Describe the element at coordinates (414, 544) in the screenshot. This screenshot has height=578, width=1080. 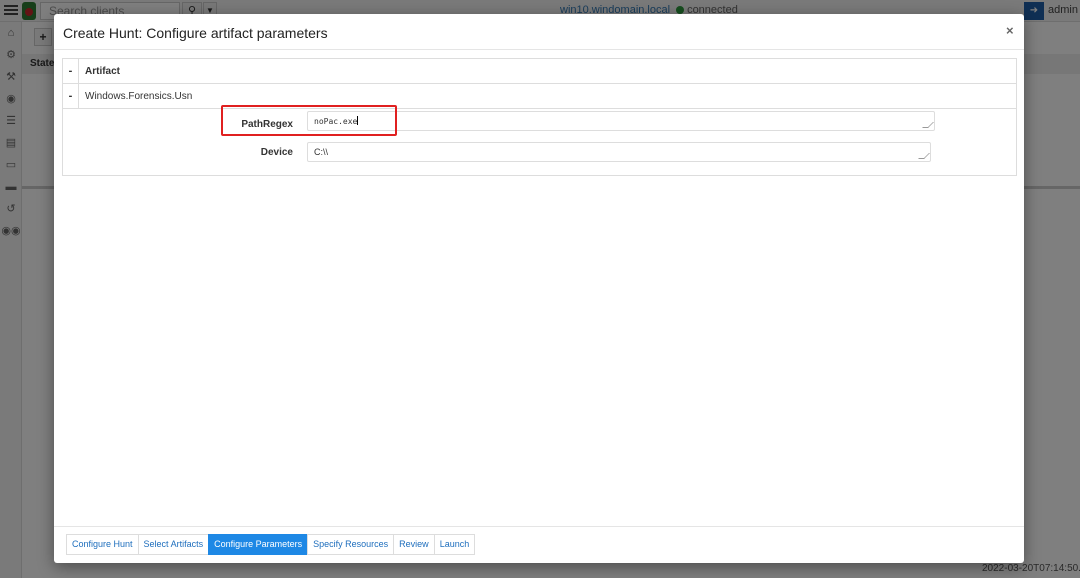
I see `step-review: Review` at that location.